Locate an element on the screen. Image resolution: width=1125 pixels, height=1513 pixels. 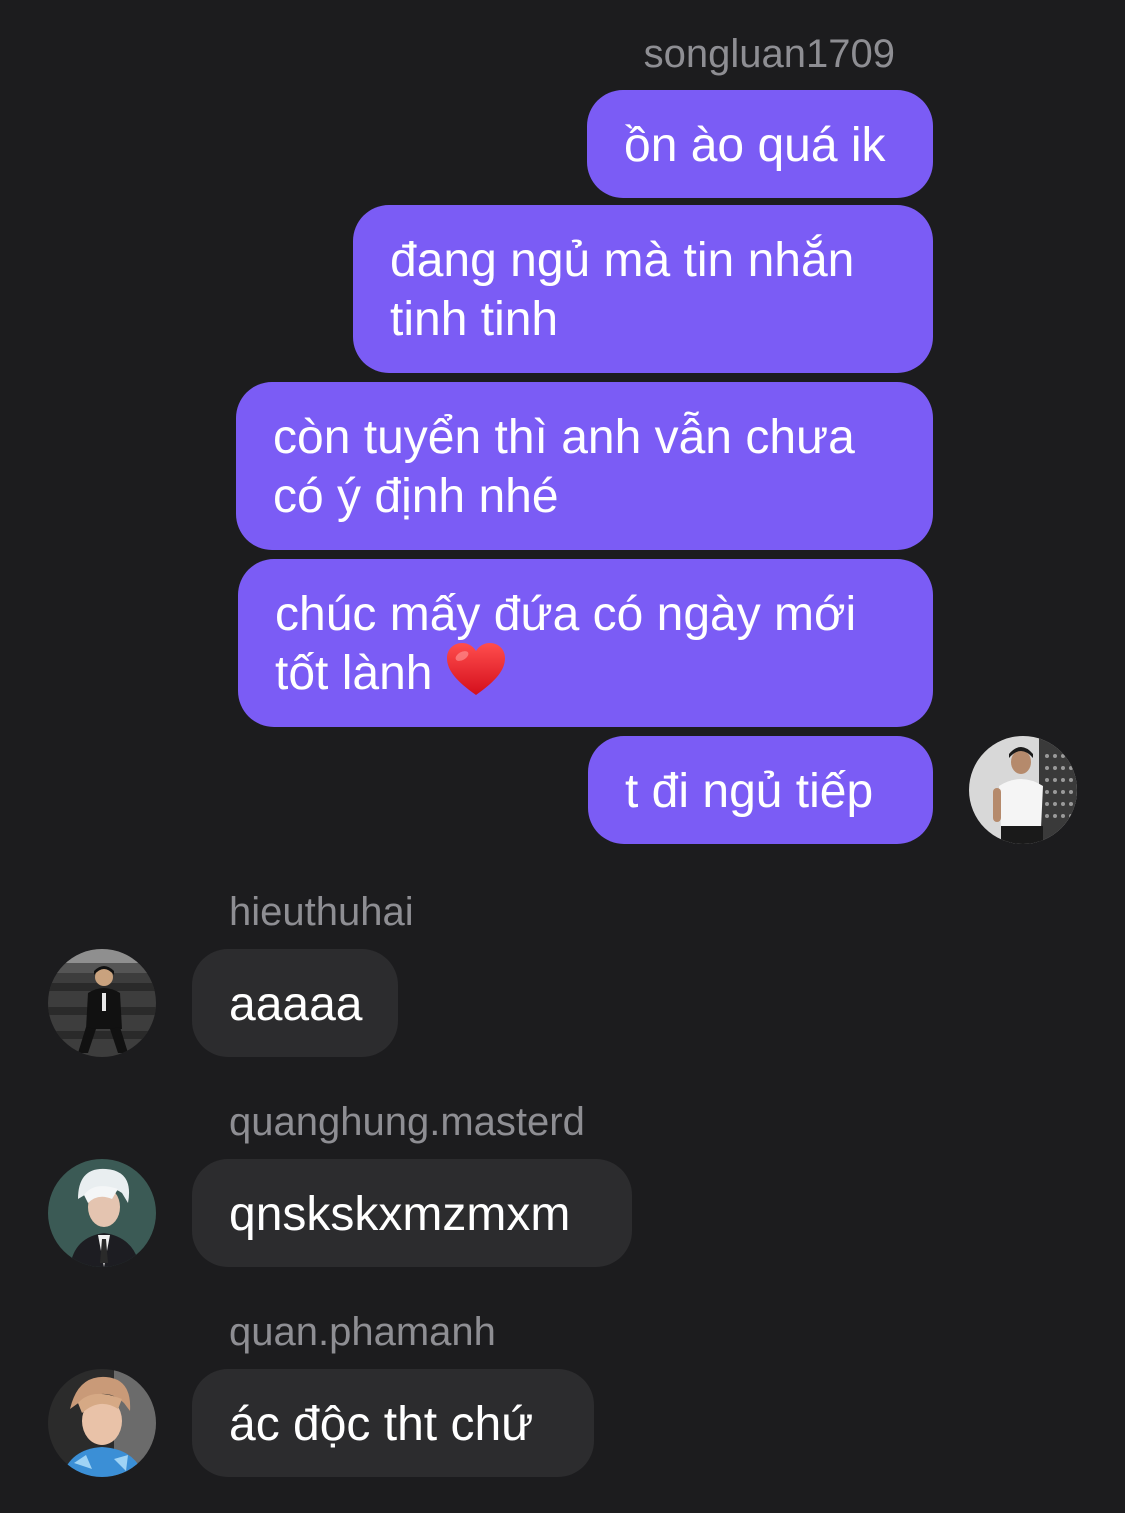
message-text: aaaaa is located at coordinates (296, 1004).